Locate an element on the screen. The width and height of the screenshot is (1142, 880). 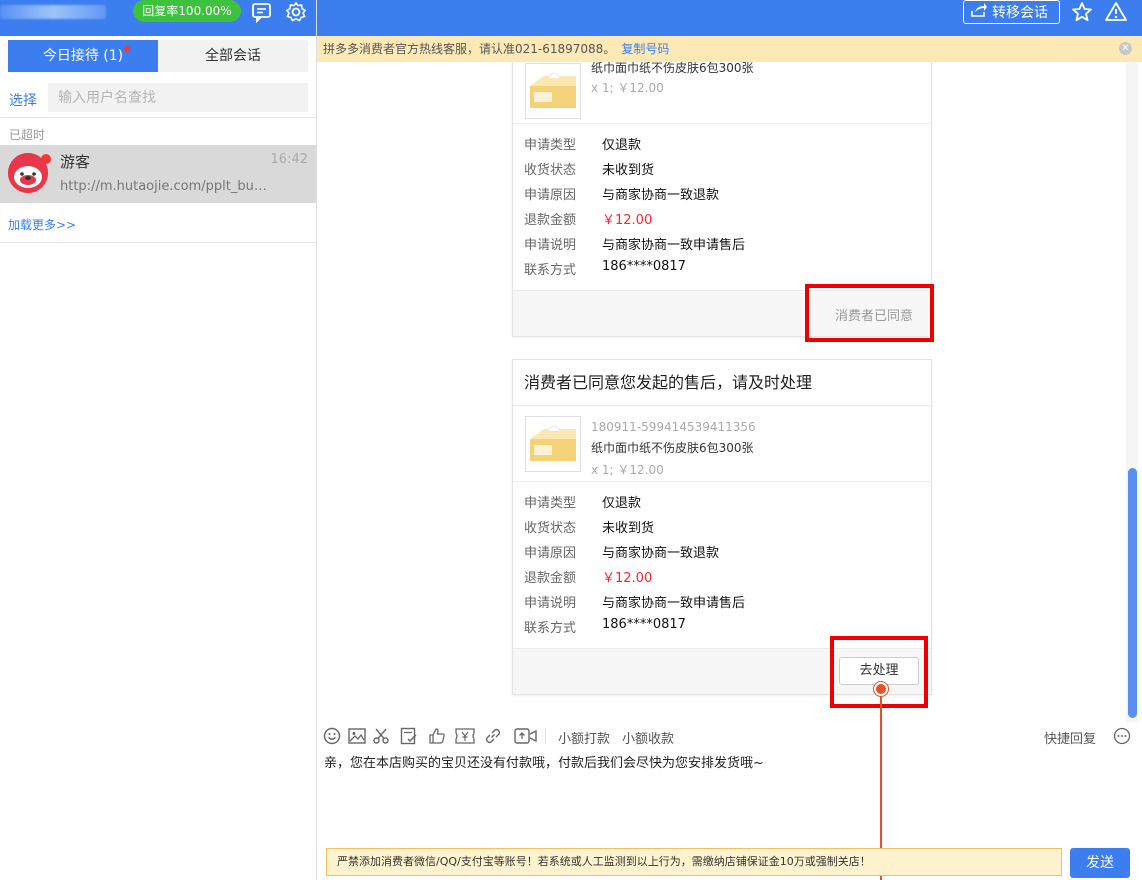
card-title: 消费者已同意您发起的售后，请及时处理 is located at coordinates (722, 383).